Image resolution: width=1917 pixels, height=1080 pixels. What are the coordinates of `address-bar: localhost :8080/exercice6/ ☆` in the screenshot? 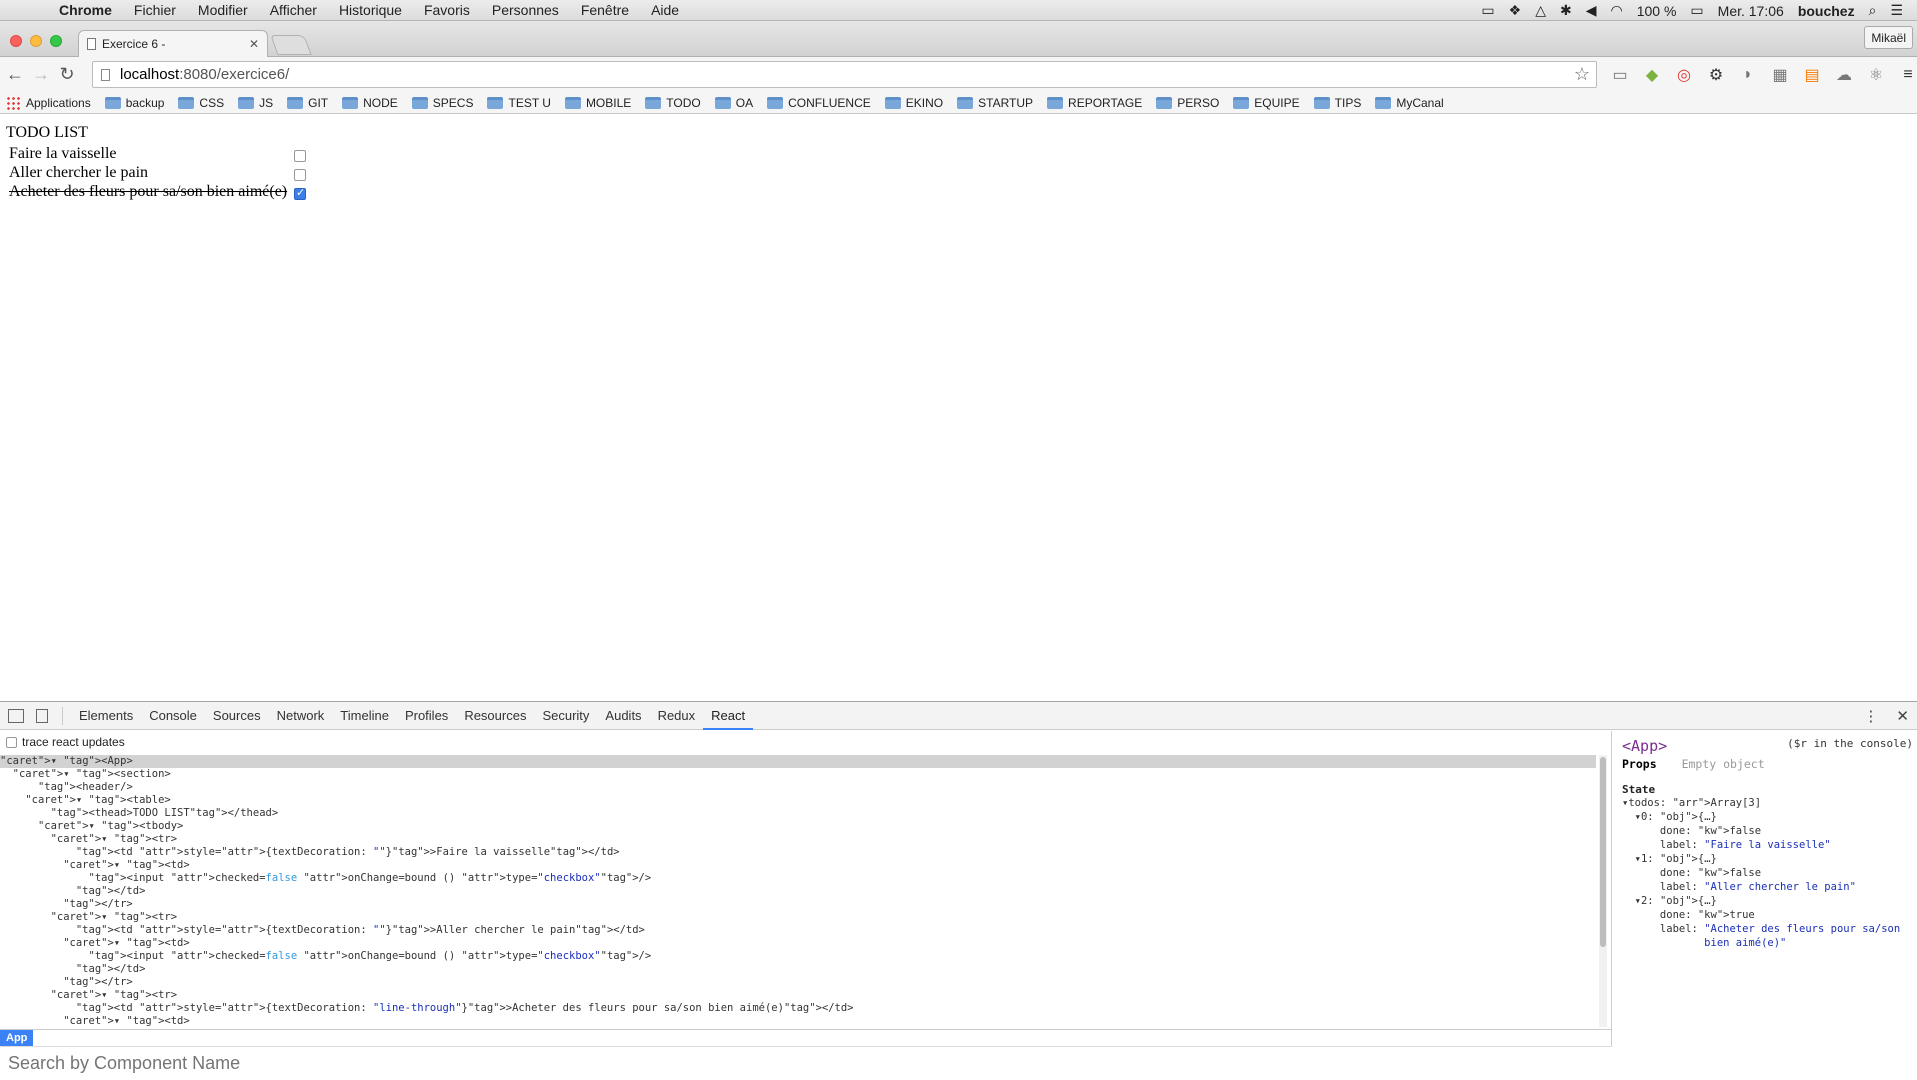 It's located at (844, 74).